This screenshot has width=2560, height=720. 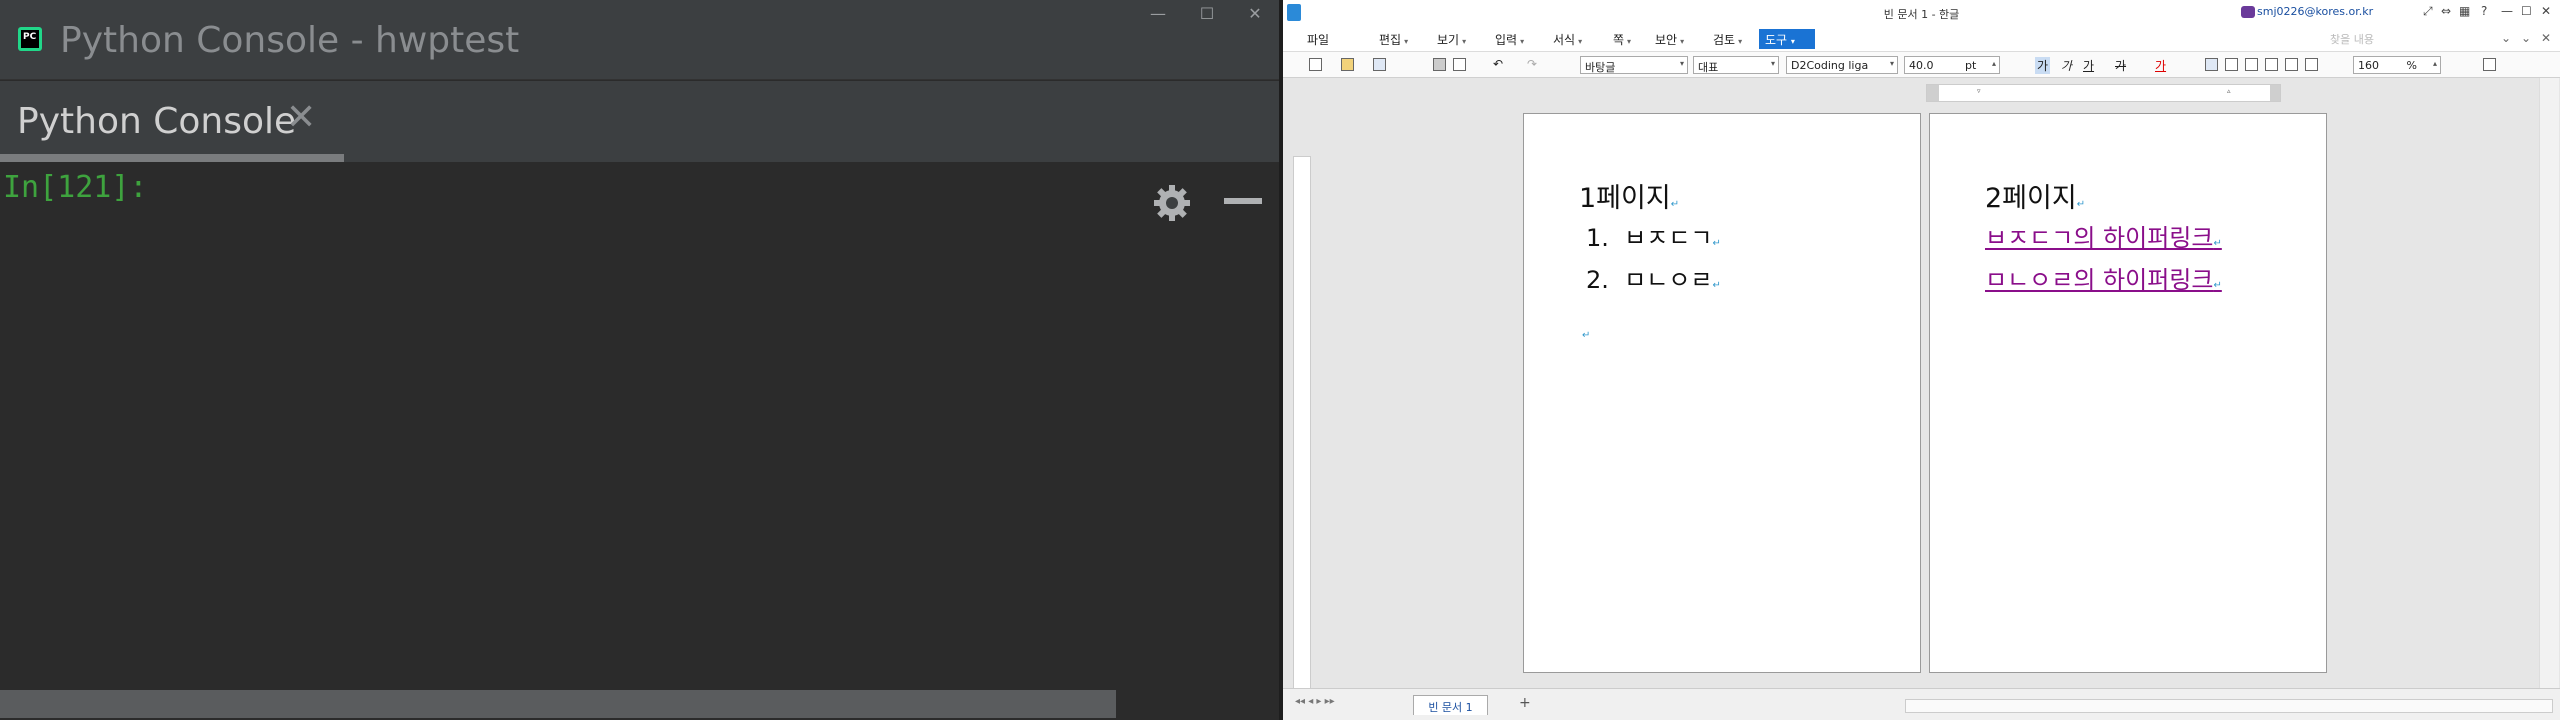 I want to click on menu-view: 보기 ▾, so click(x=1451, y=39).